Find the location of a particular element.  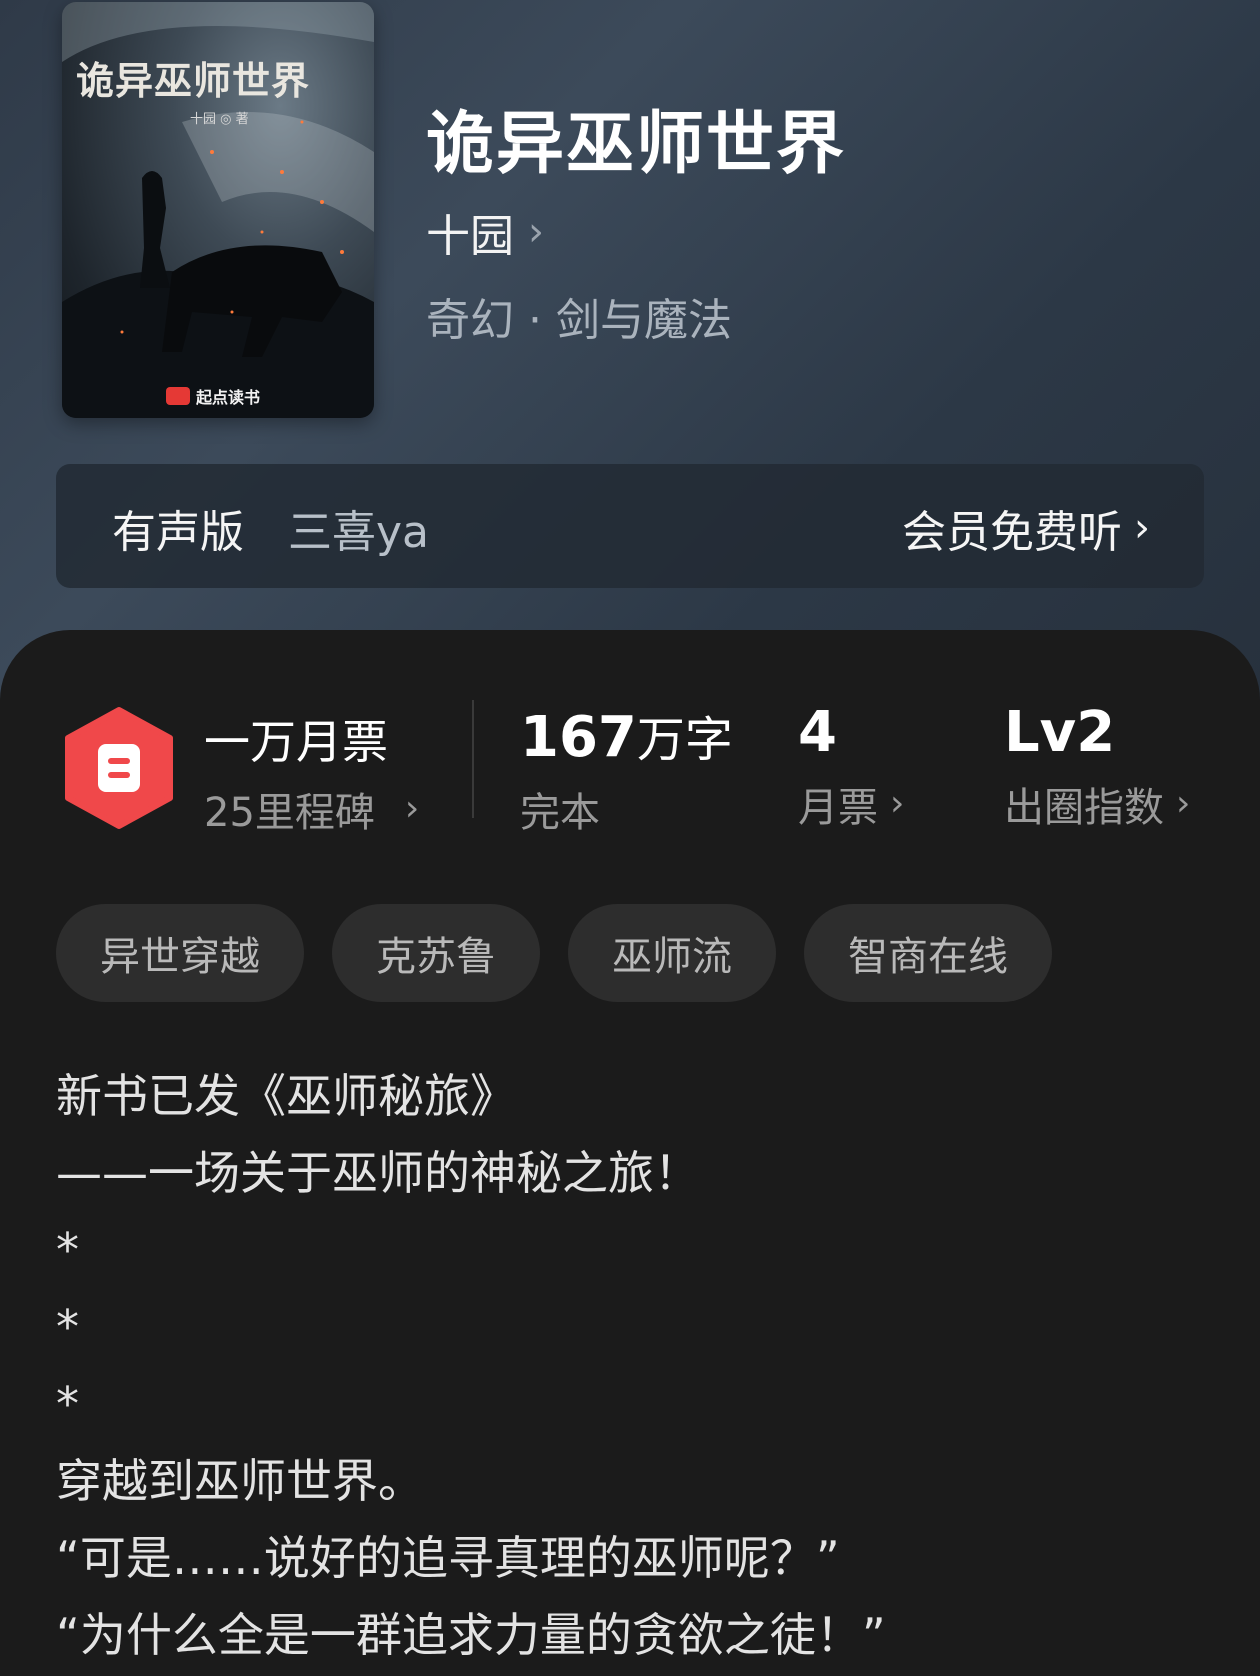

cover-publisher-logo: 起点读书 is located at coordinates (213, 396).